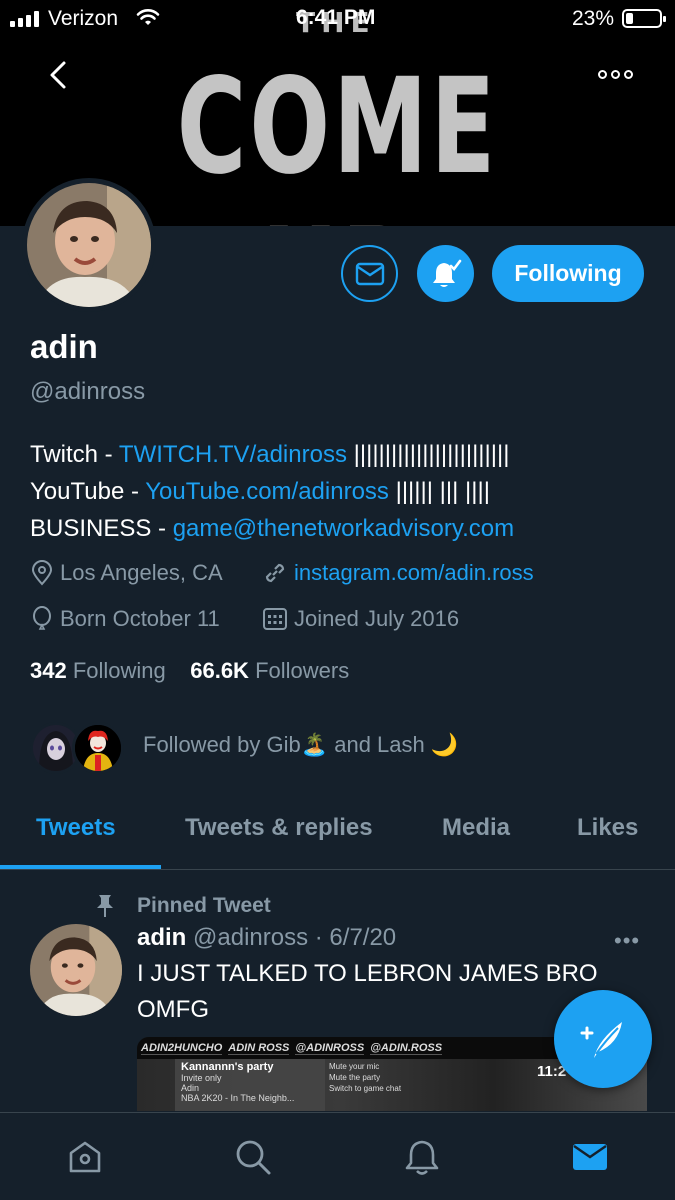 This screenshot has height=1200, width=675. I want to click on profile-handle: @adinross, so click(88, 391).